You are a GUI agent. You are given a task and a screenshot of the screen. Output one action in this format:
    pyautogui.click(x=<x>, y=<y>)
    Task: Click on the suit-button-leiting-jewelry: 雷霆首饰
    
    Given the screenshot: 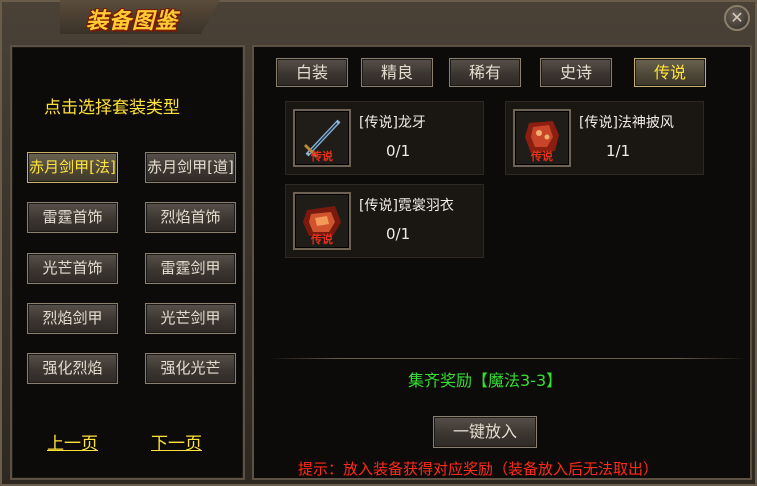 What is the action you would take?
    pyautogui.click(x=72, y=217)
    